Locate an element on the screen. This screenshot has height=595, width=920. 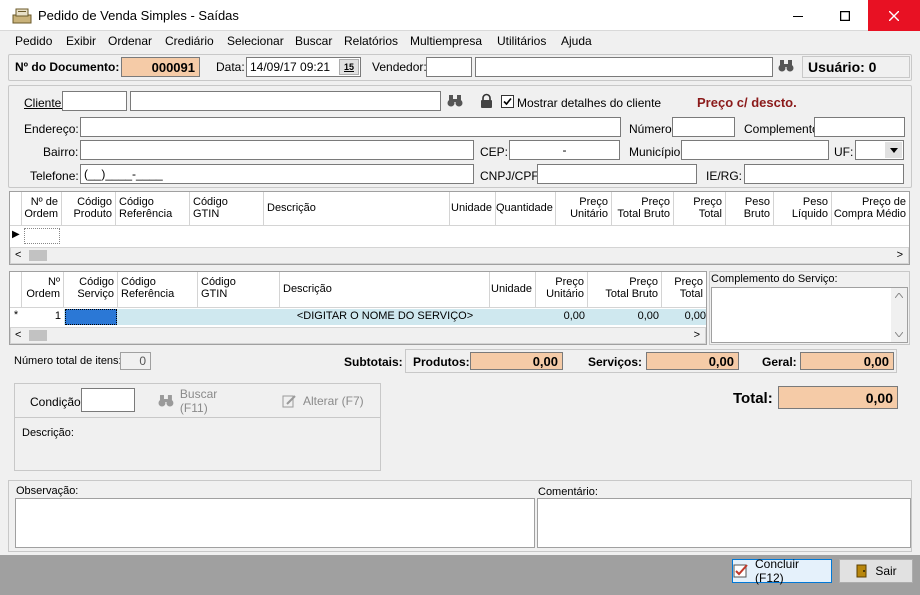
complemento-field is located at coordinates (859, 127).